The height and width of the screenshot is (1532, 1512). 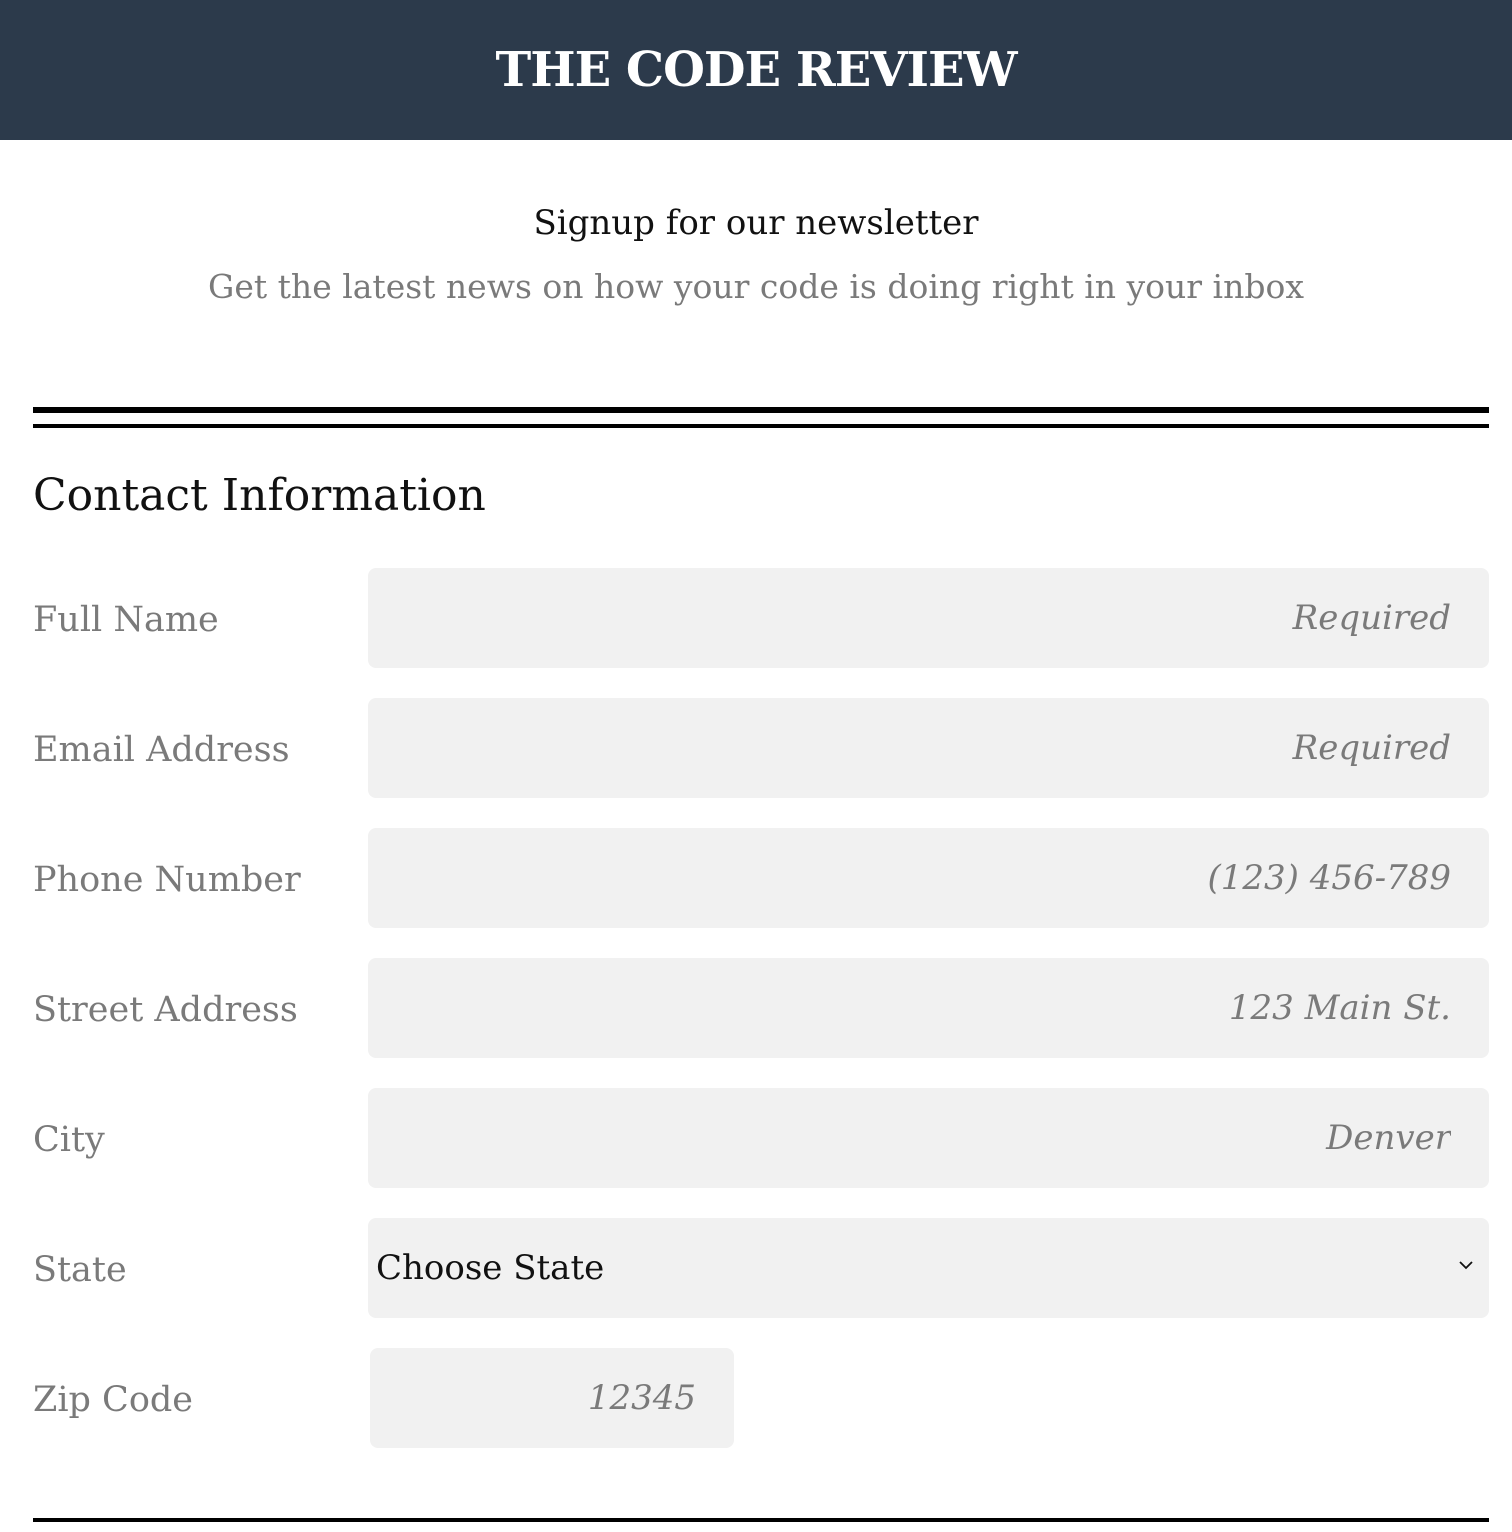 I want to click on state-select: Choose State, so click(x=928, y=1268).